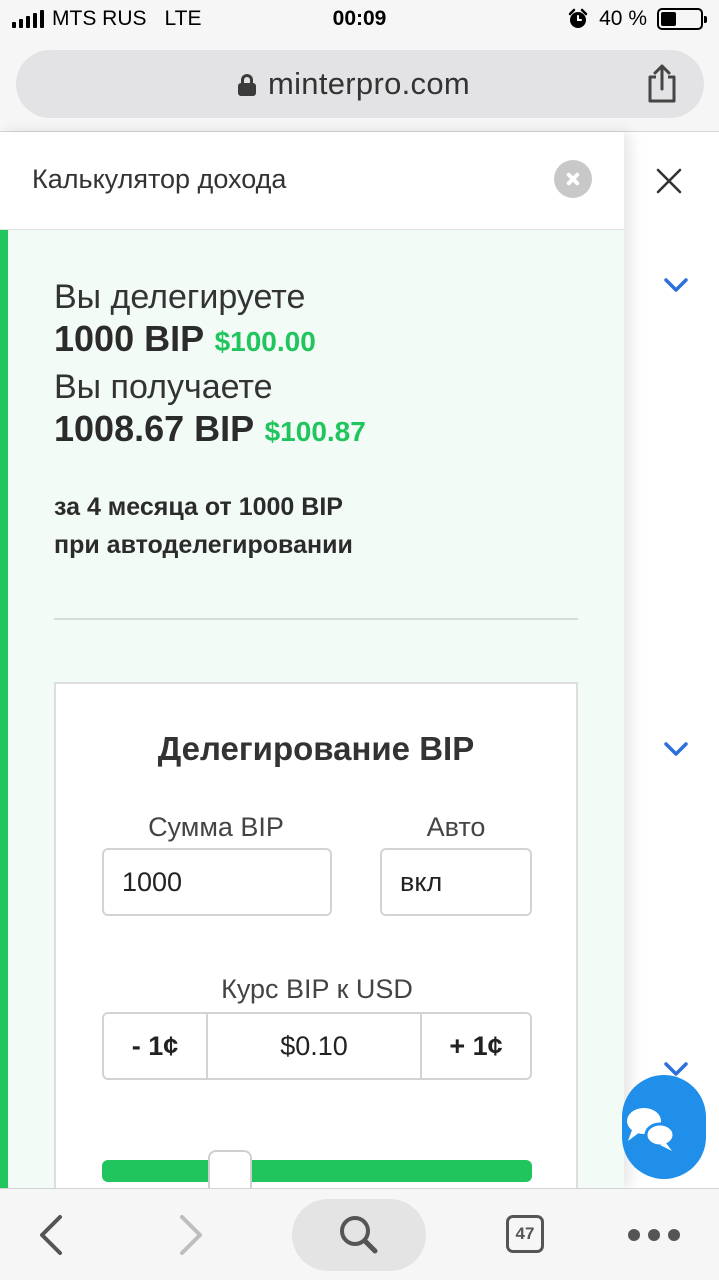  I want to click on search-button, so click(359, 1235).